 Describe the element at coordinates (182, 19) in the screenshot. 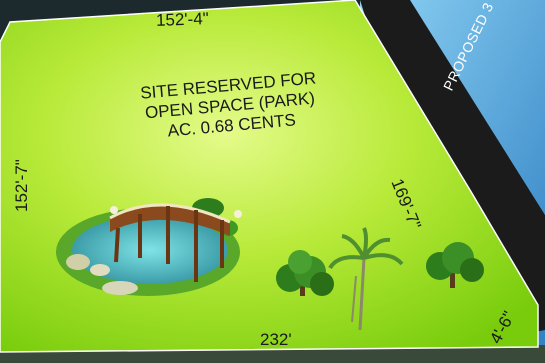

I see `dimension-top: 152'-4"` at that location.